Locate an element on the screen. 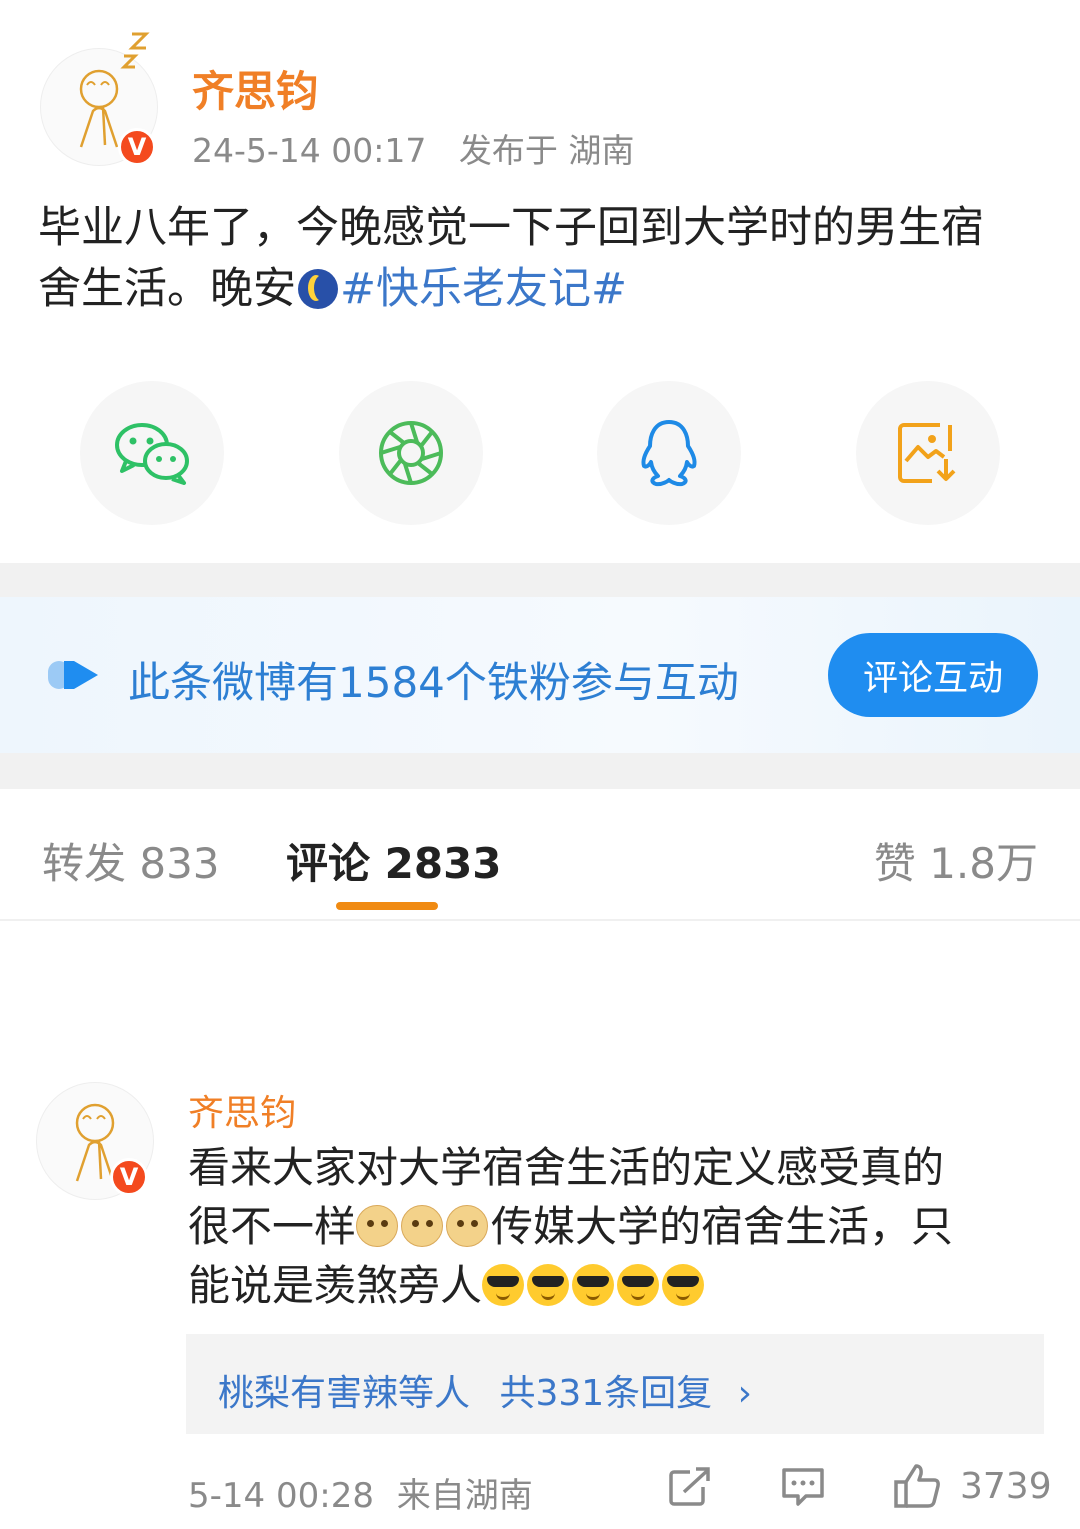  comment-line-2: 很不一样 传媒大学的宿舍生活，只 is located at coordinates (618, 1226).